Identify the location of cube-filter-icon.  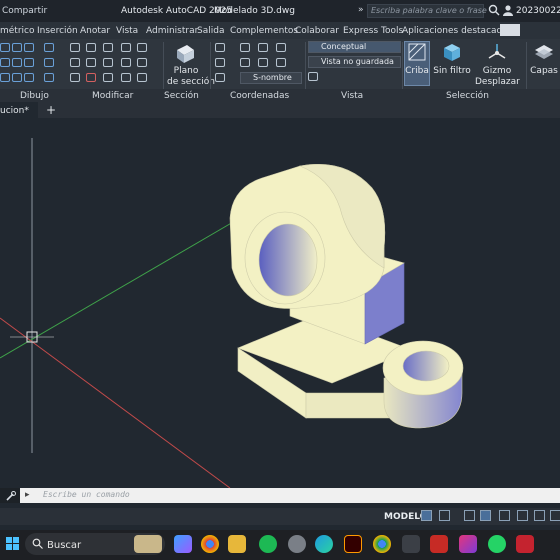
(452, 52).